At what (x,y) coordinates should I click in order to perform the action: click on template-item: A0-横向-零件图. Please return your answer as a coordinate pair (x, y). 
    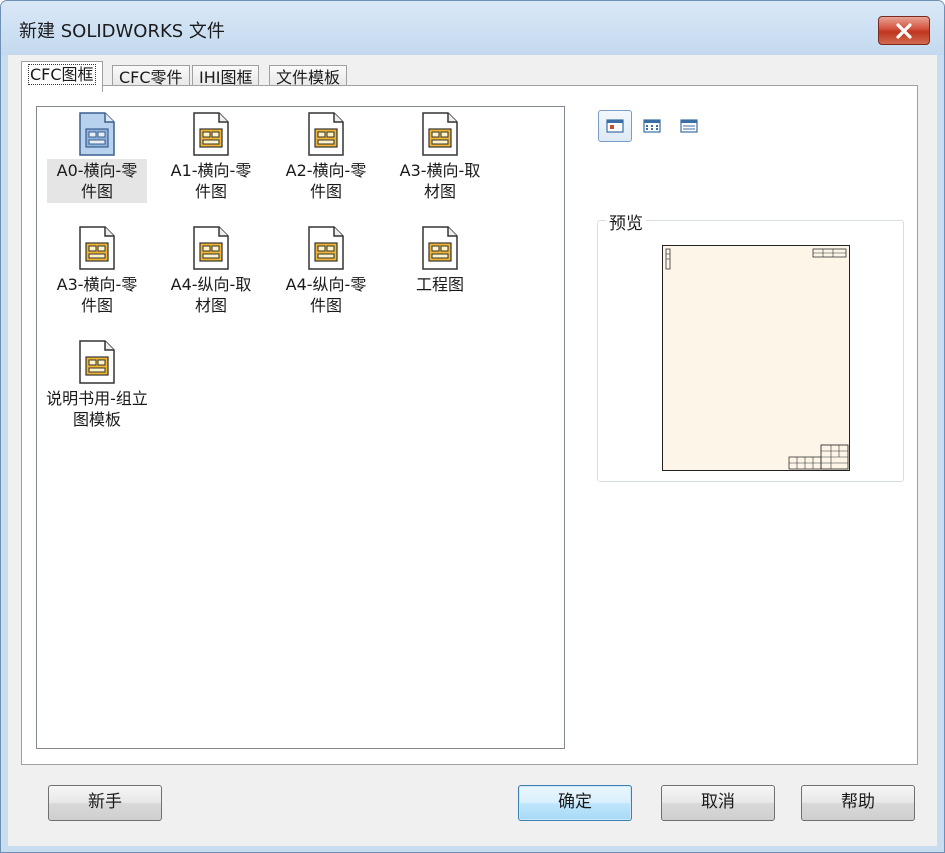
    Looking at the image, I should click on (97, 157).